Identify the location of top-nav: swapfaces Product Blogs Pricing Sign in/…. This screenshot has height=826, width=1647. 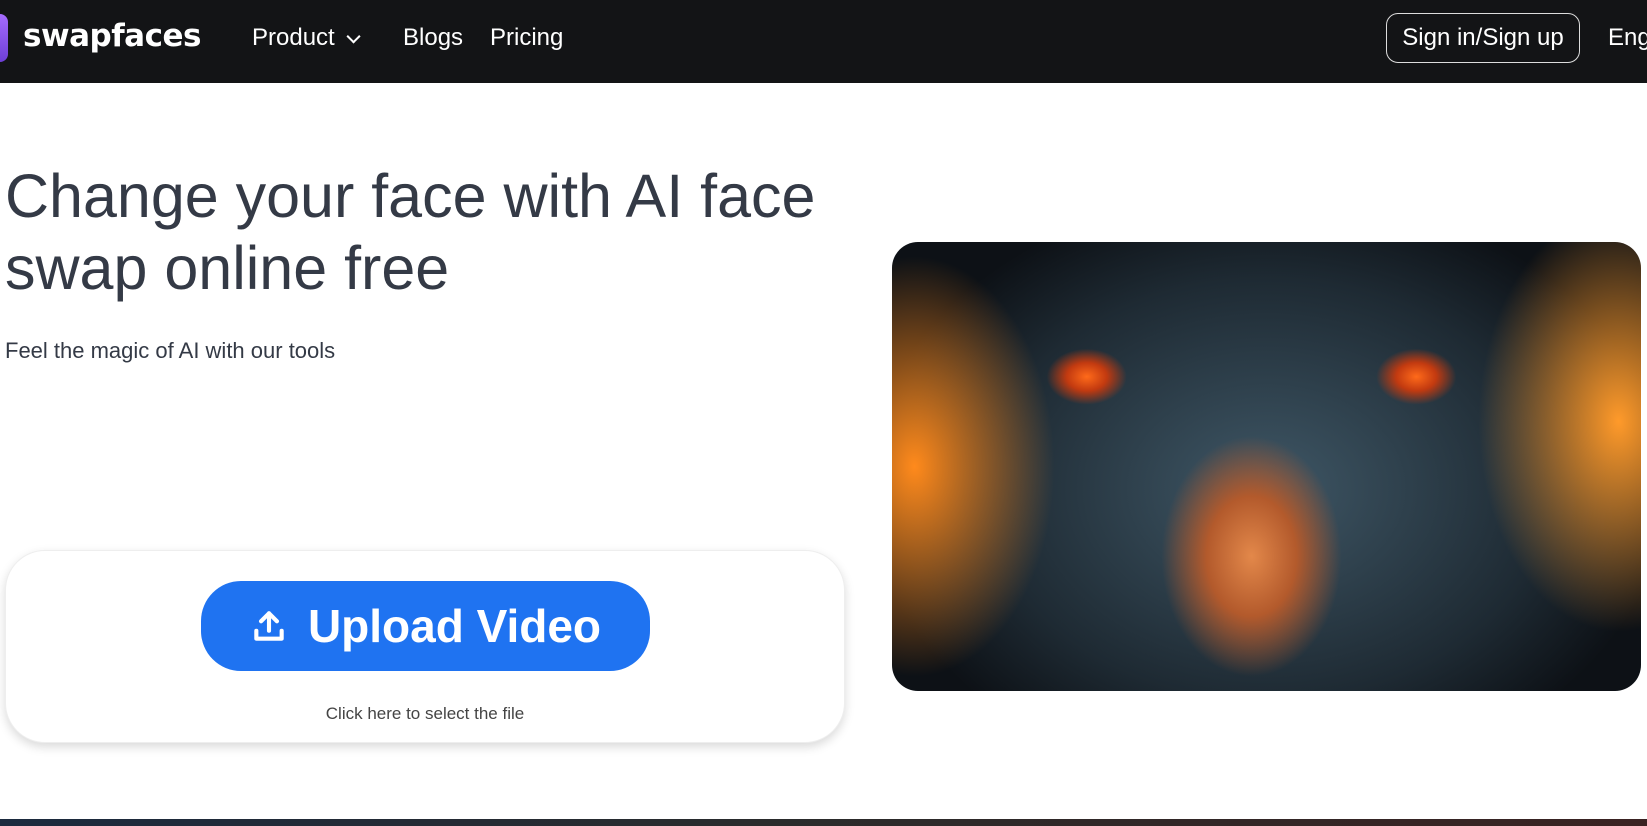
(823, 41).